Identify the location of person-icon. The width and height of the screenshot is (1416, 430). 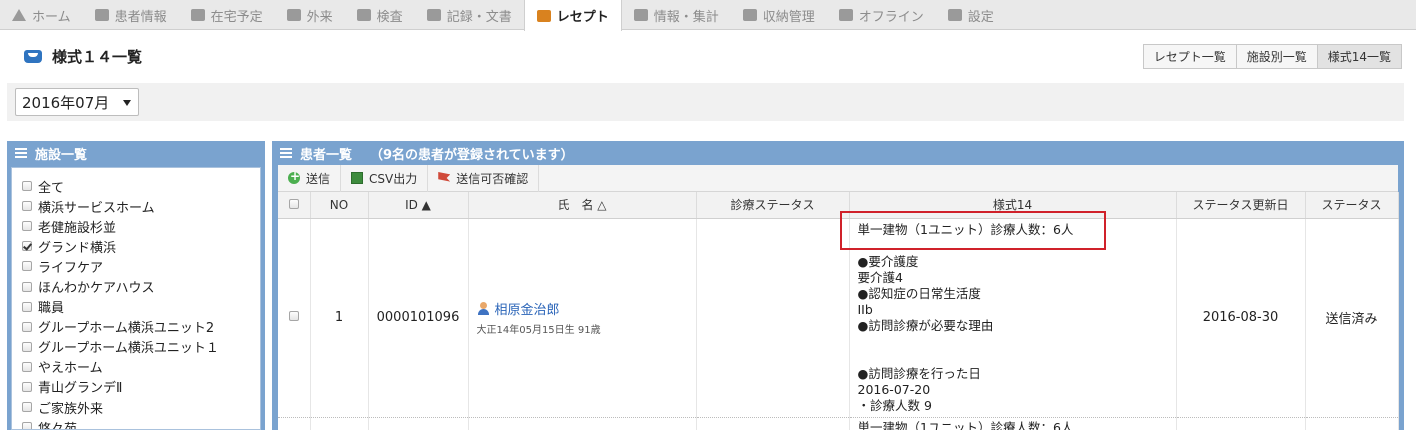
(483, 308).